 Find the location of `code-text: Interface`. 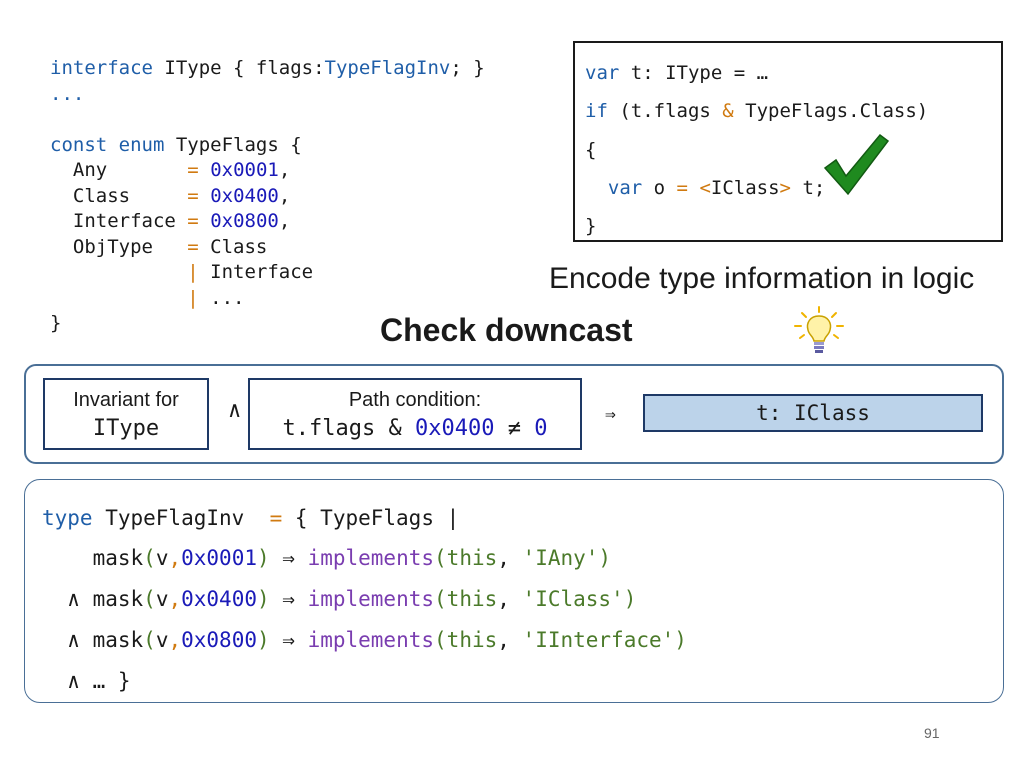

code-text: Interface is located at coordinates (256, 272).